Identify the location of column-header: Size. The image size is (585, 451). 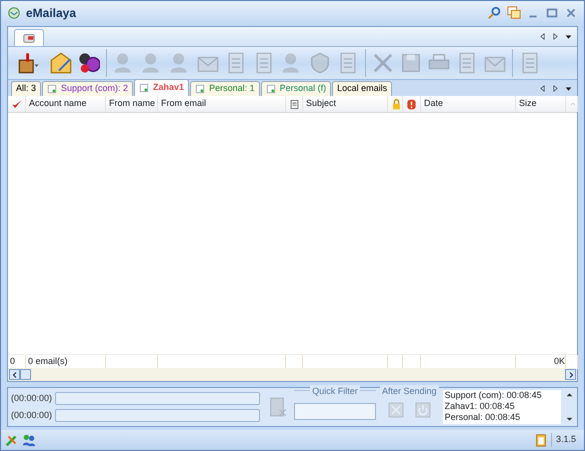
(541, 104).